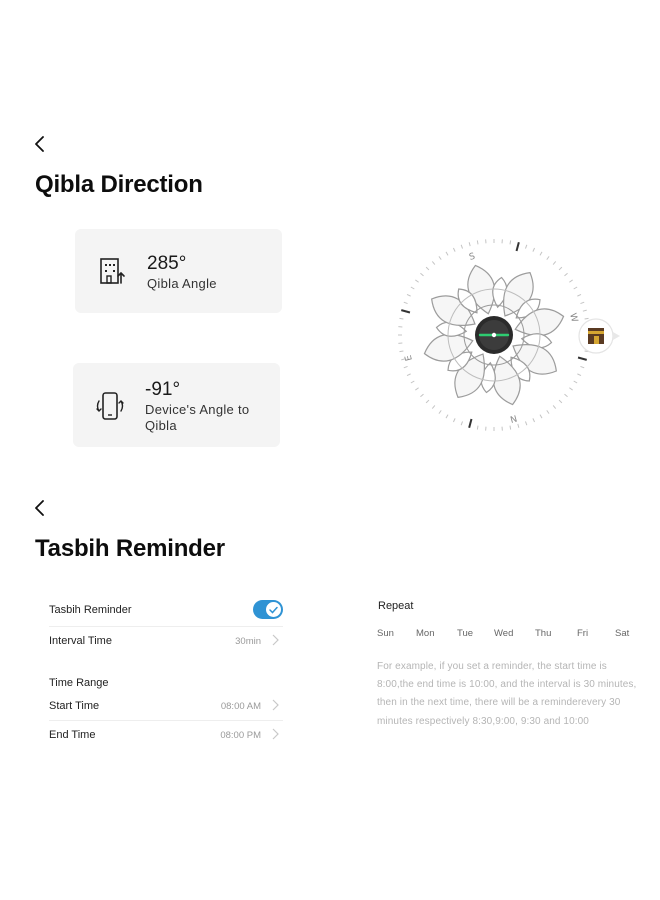 This screenshot has width=660, height=900. I want to click on building-arrow-icon, so click(112, 271).